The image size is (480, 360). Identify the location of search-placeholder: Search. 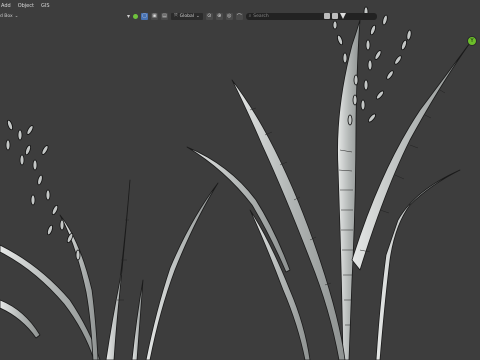
(261, 16).